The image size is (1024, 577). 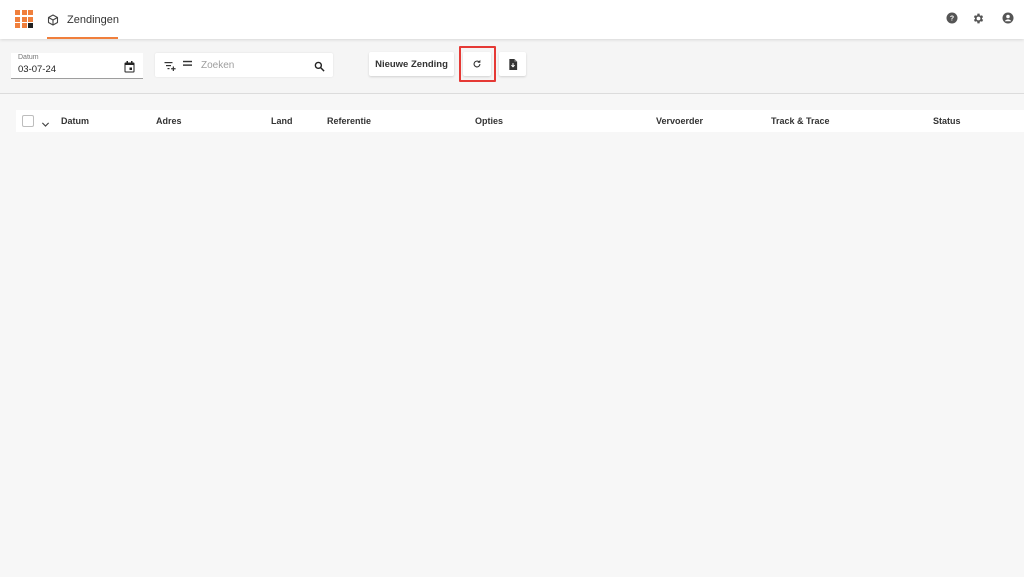 What do you see at coordinates (170, 65) in the screenshot?
I see `filter-add-icon` at bounding box center [170, 65].